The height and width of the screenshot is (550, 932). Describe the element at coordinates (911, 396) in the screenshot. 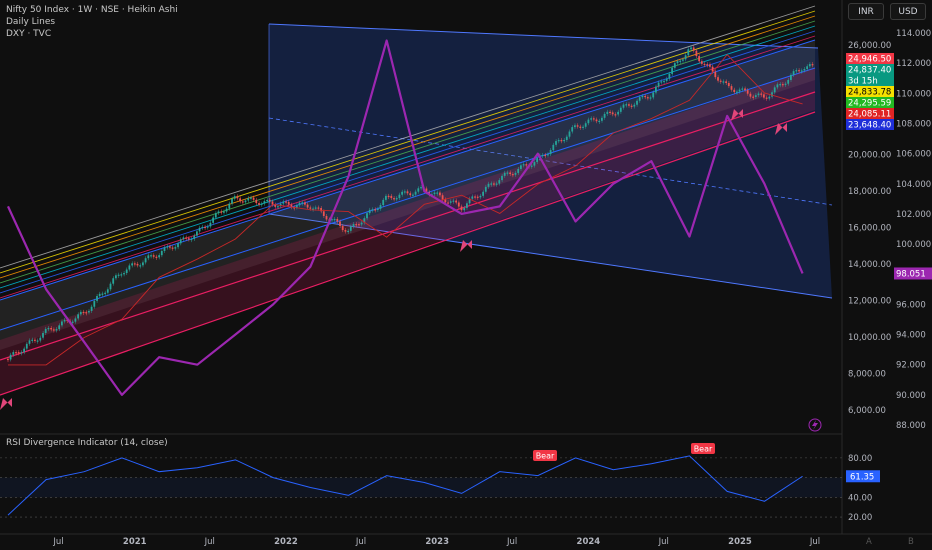

I see `dxy-tick-12: 90.000` at that location.